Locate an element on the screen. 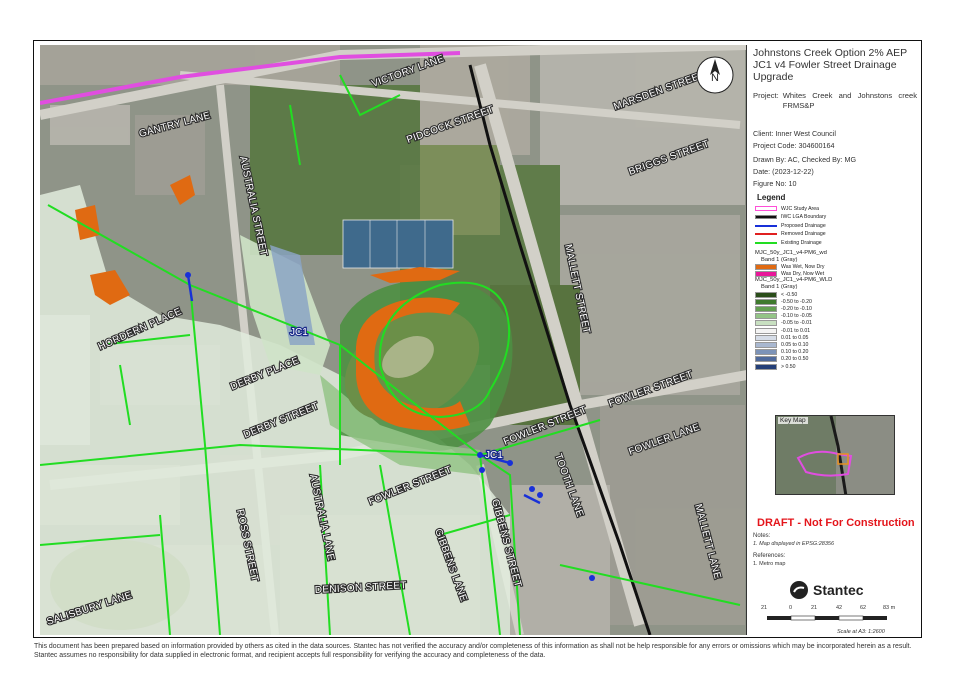  scale-bar: 21 0 21 42 62 83 m Scale at A3: 1:2600 is located at coordinates (834, 620).